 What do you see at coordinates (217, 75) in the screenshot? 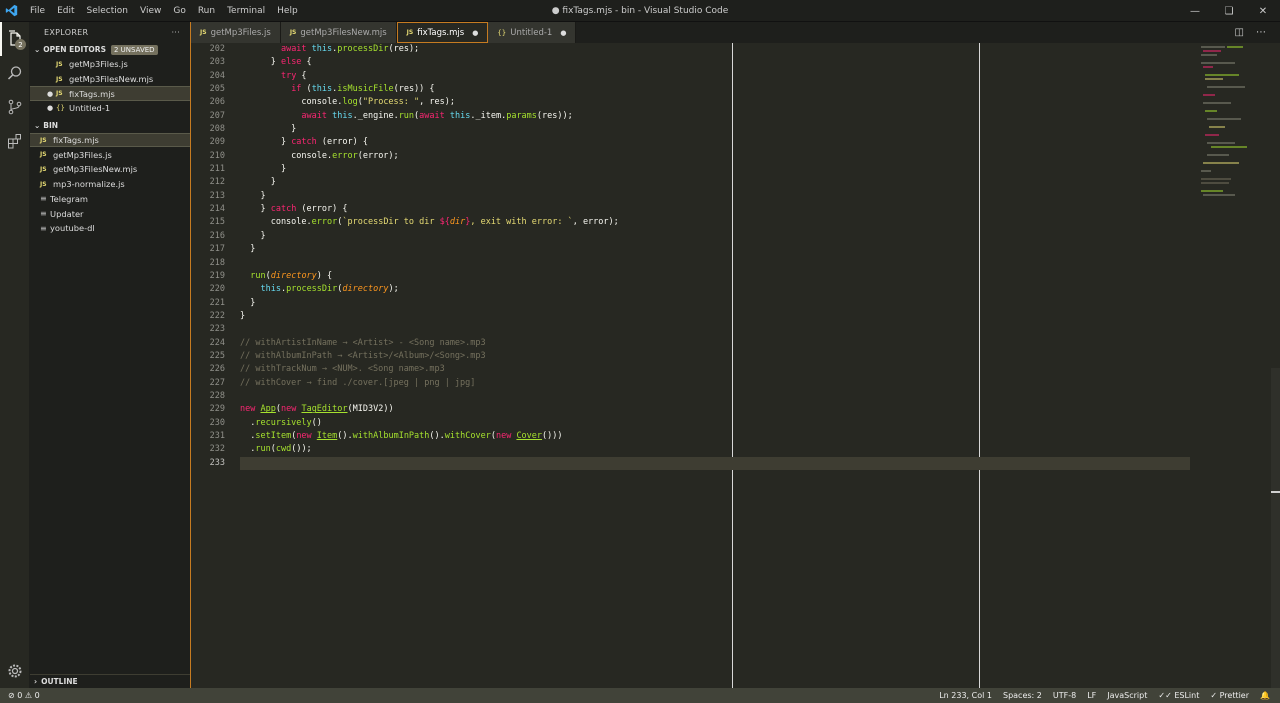
I see `line-number: 204` at bounding box center [217, 75].